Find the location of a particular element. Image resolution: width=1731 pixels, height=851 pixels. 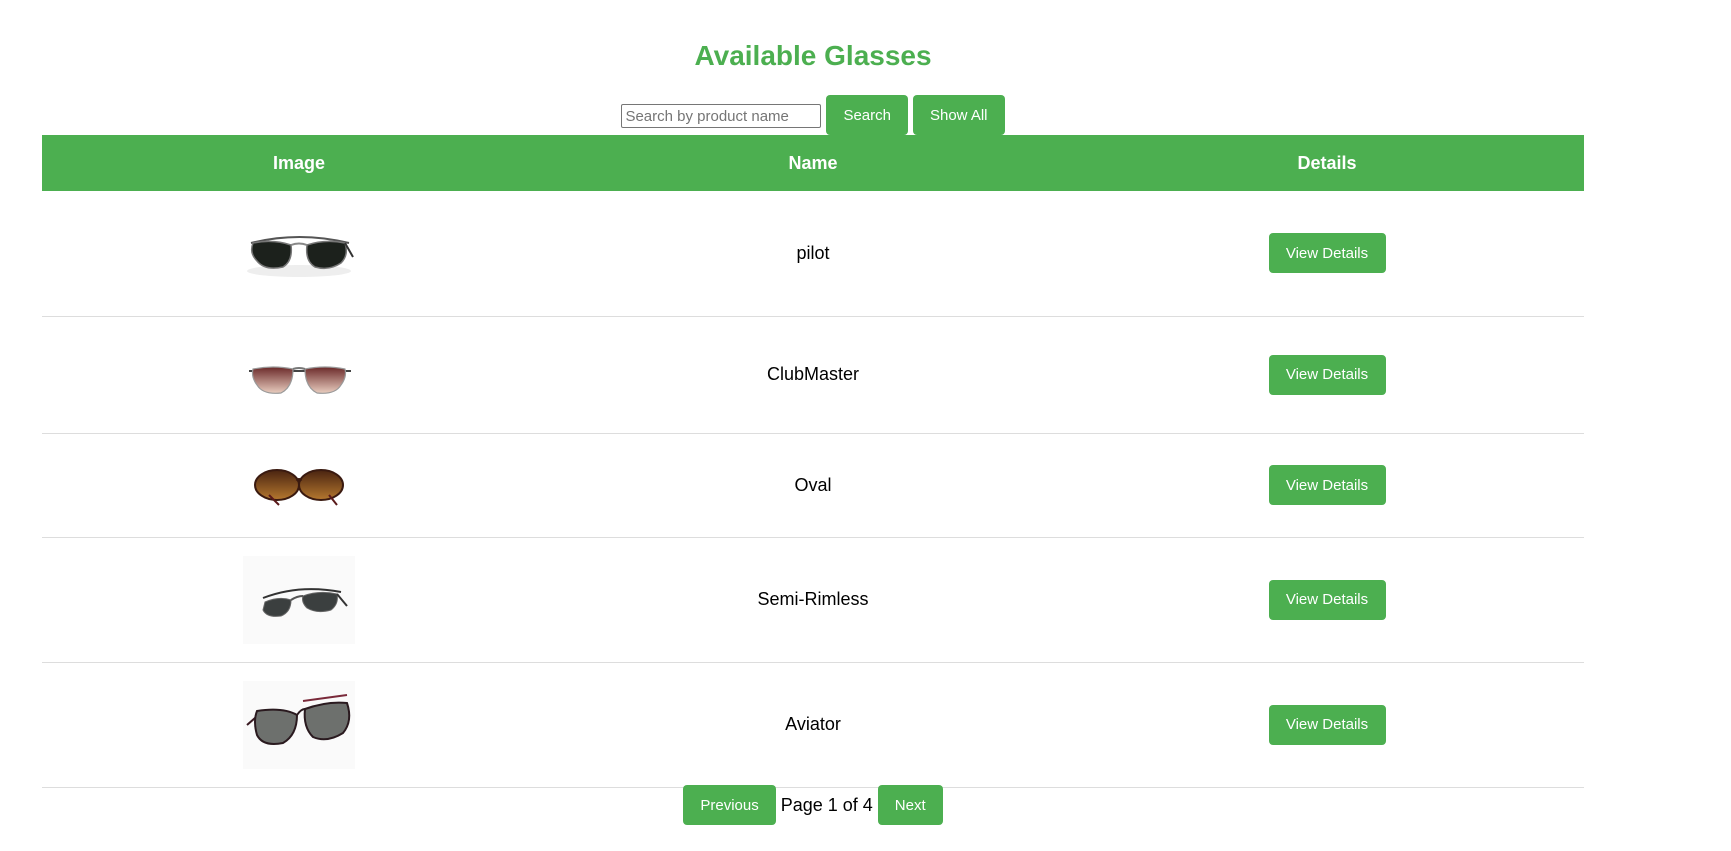

table-header-row: Image Name Details is located at coordinates (813, 163).